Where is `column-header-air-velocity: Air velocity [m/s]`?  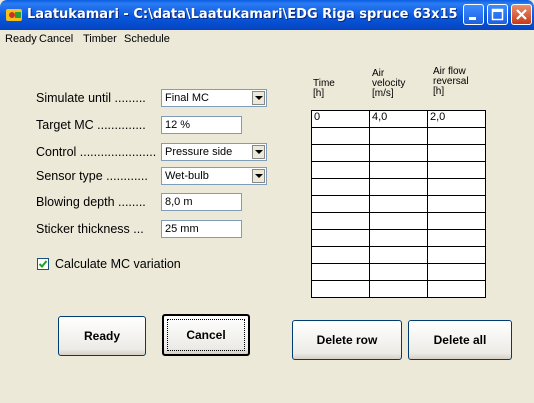
column-header-air-velocity: Air velocity [m/s] is located at coordinates (389, 83).